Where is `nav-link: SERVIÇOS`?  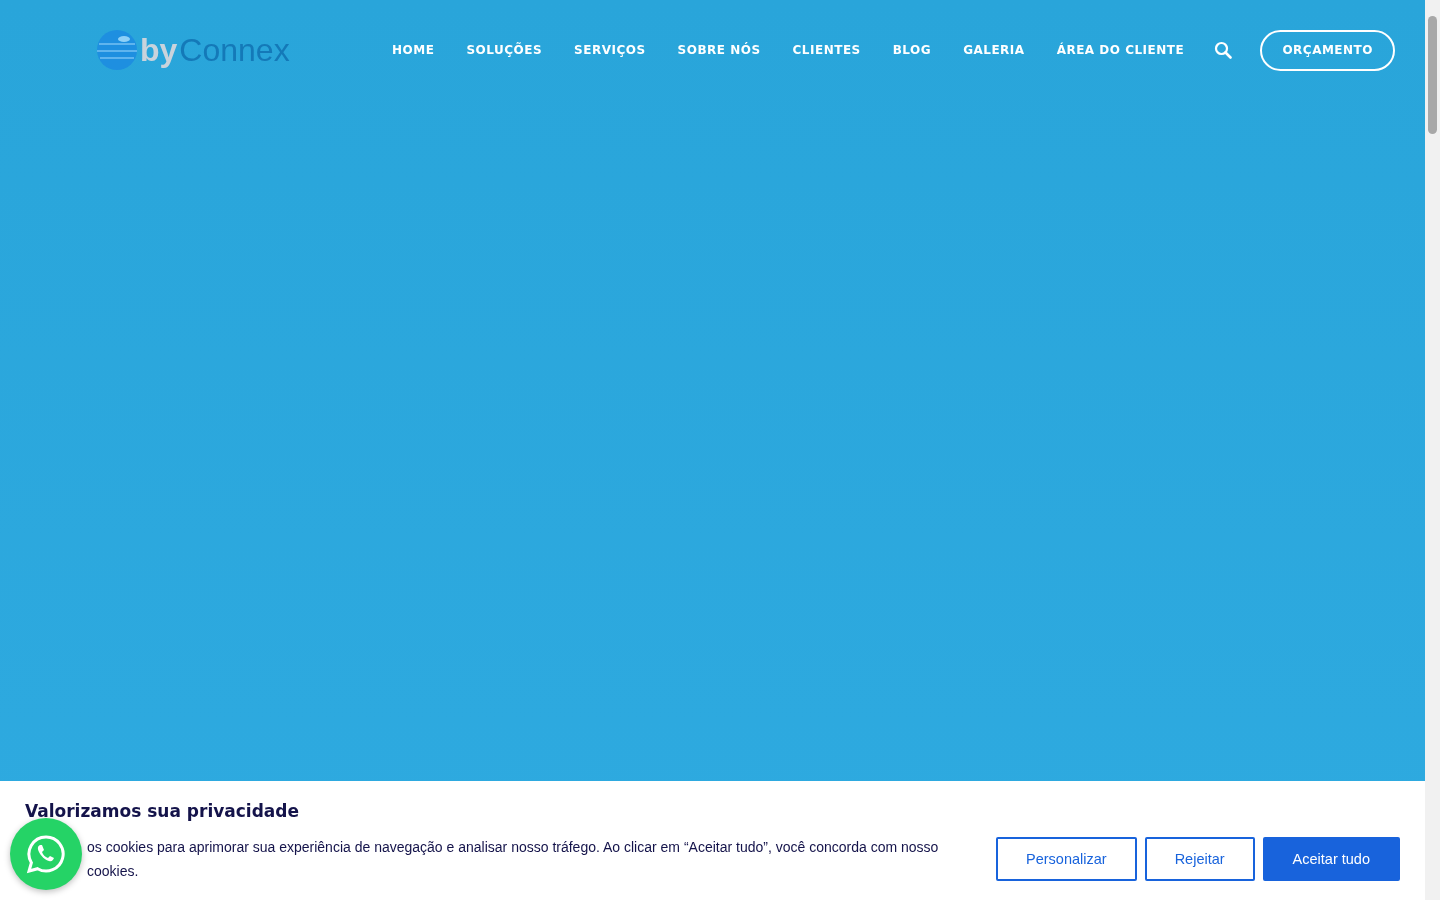
nav-link: SERVIÇOS is located at coordinates (610, 50).